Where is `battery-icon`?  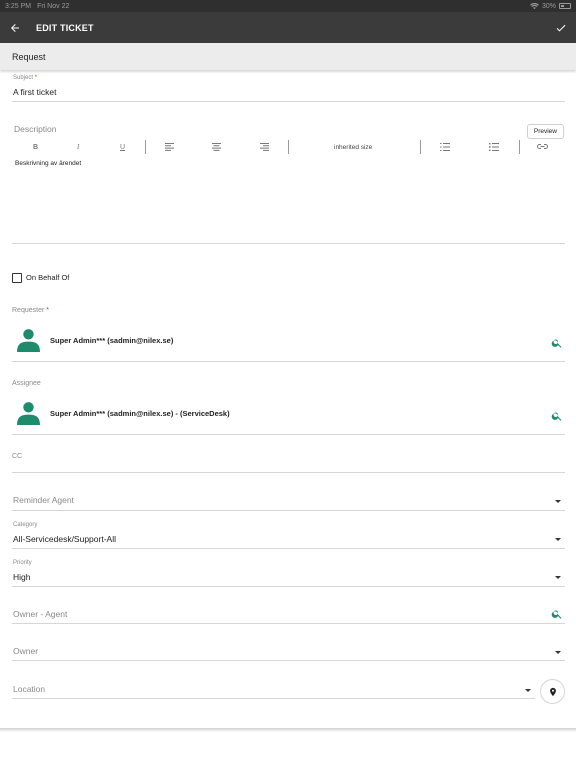 battery-icon is located at coordinates (565, 6).